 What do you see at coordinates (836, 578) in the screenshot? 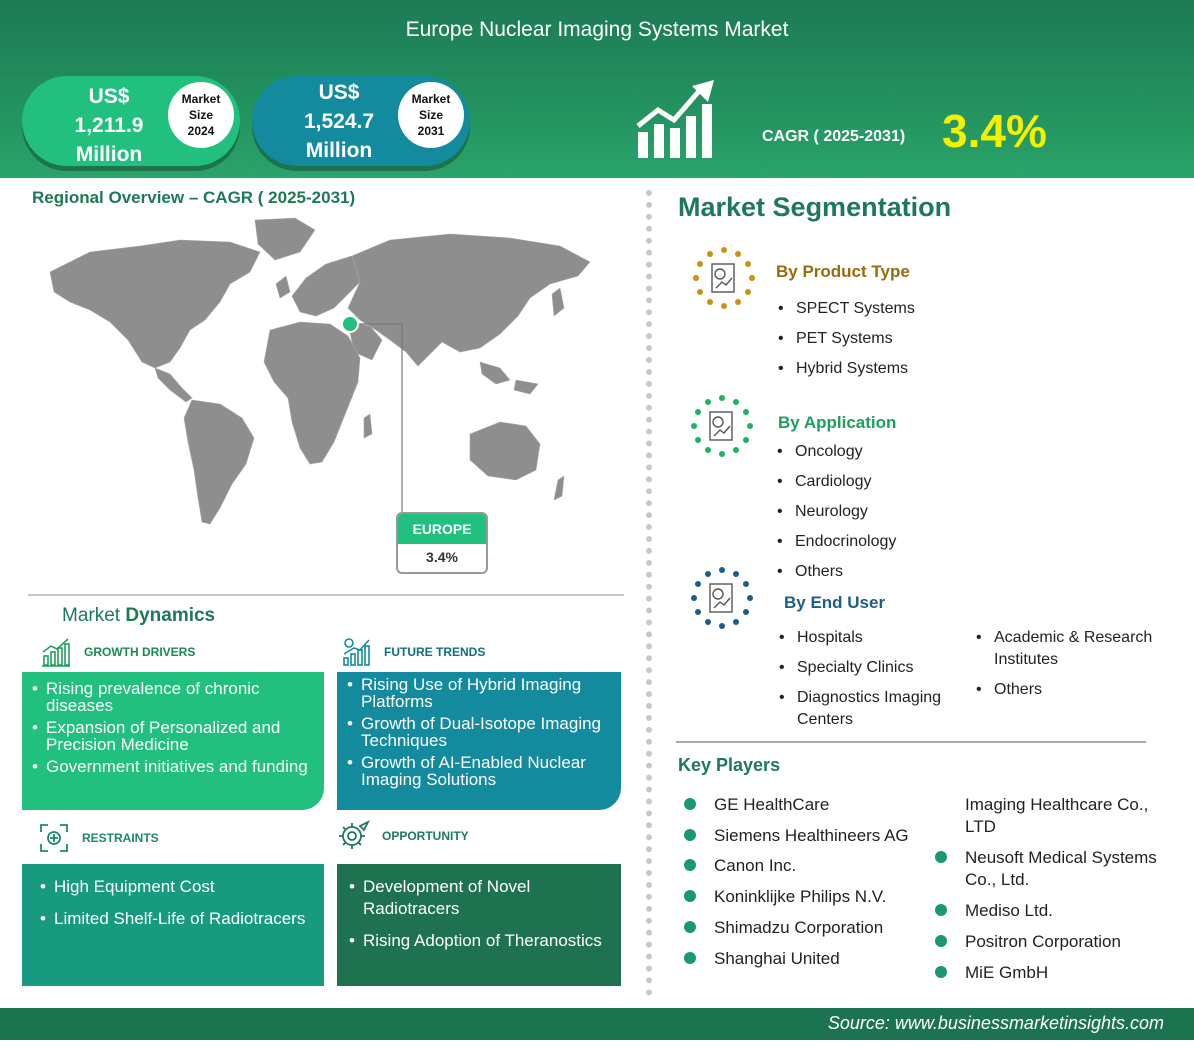
I see `application-item: Others` at bounding box center [836, 578].